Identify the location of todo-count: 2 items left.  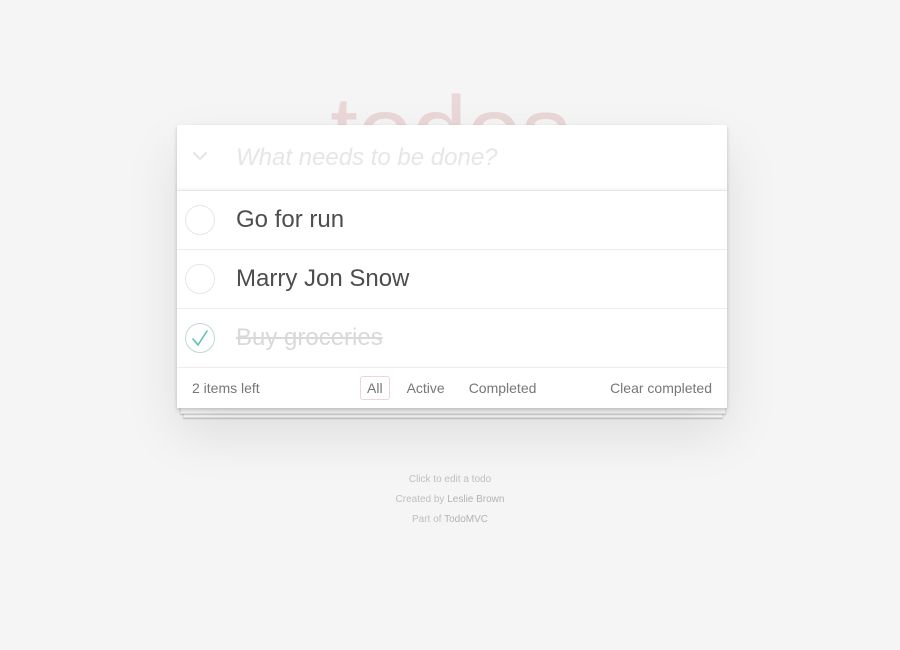
(226, 388).